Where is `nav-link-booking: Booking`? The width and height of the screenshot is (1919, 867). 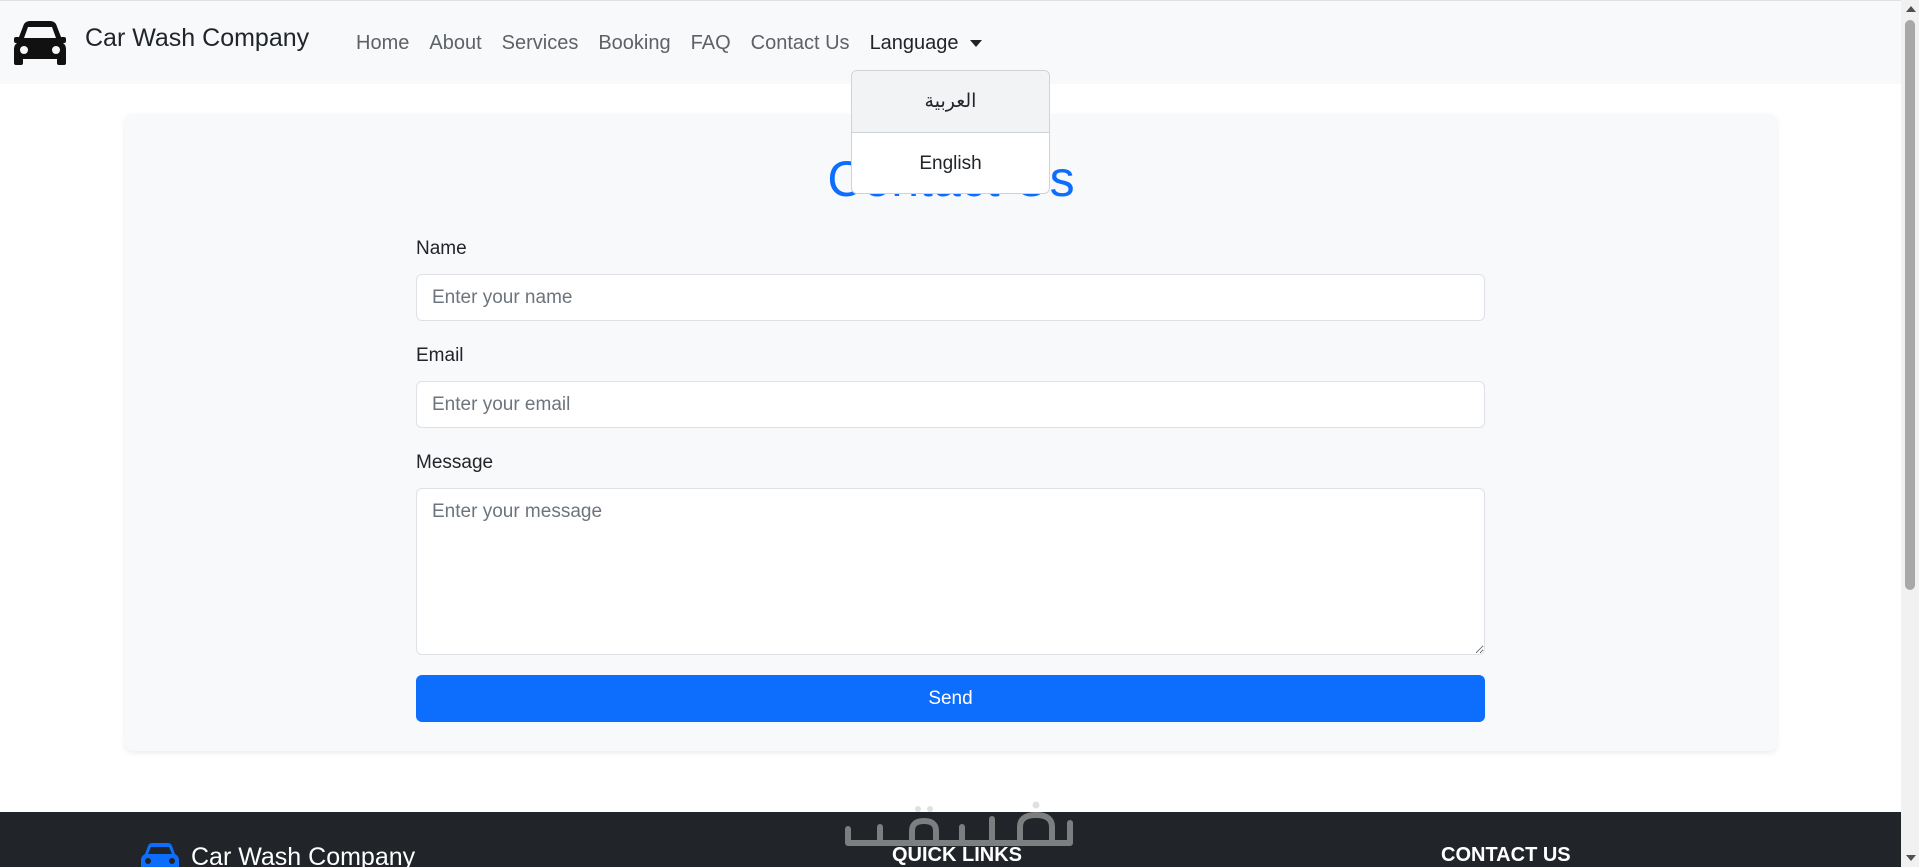 nav-link-booking: Booking is located at coordinates (634, 43).